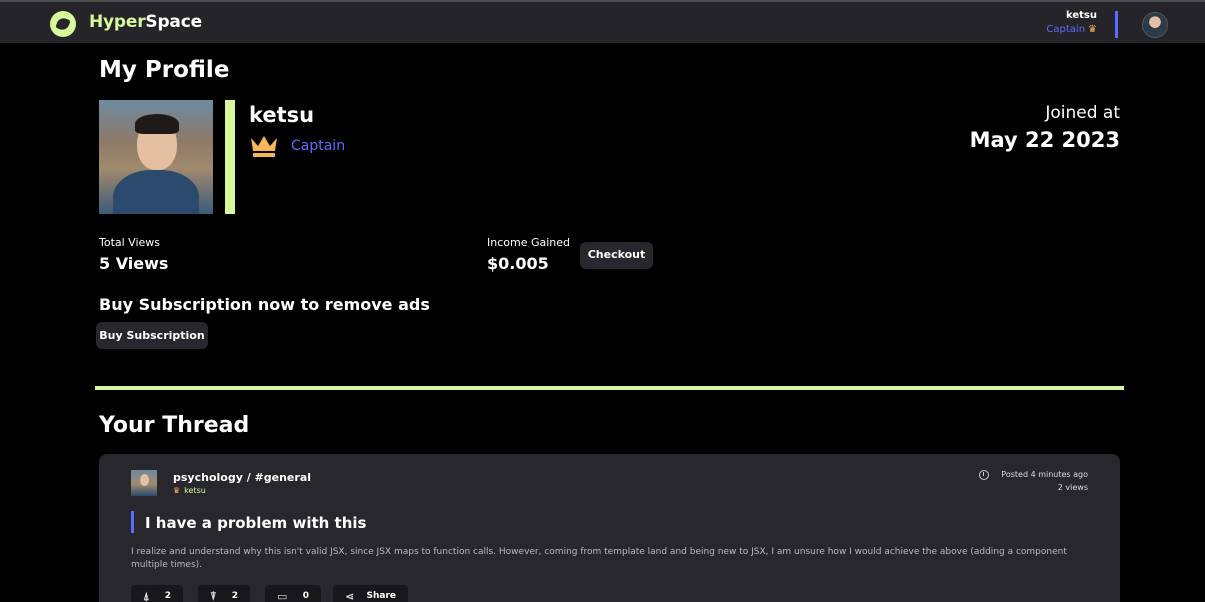 This screenshot has width=1205, height=602. I want to click on share-icon: ⋖, so click(350, 596).